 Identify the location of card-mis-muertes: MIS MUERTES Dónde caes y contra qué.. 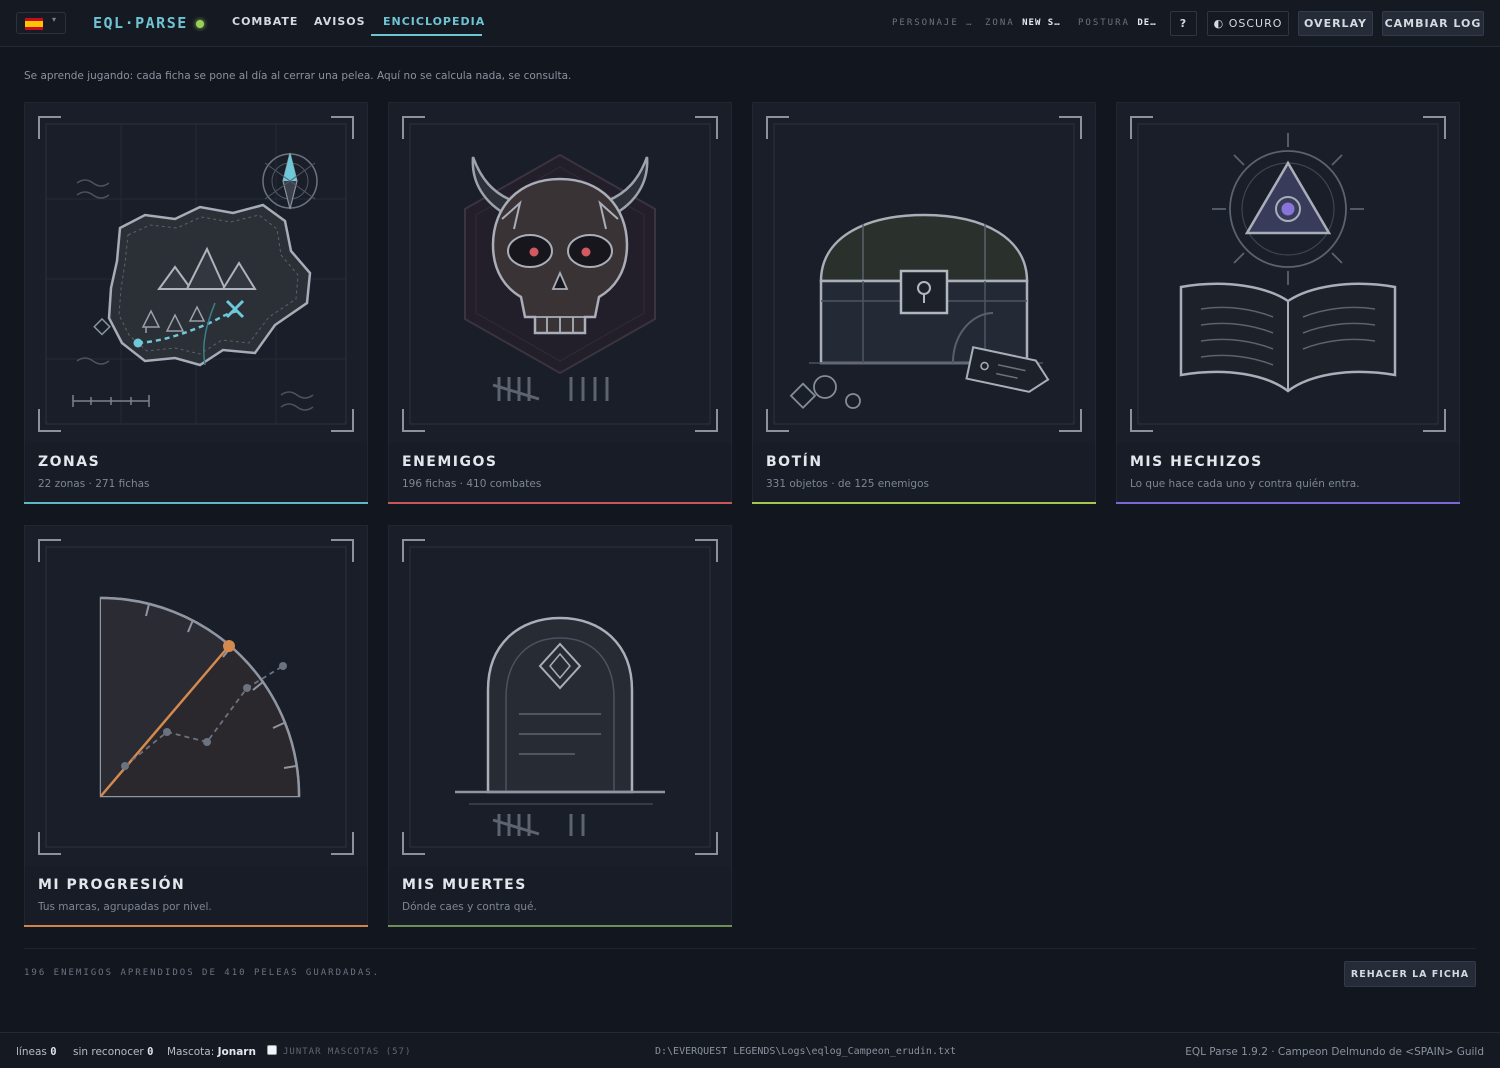
(560, 726).